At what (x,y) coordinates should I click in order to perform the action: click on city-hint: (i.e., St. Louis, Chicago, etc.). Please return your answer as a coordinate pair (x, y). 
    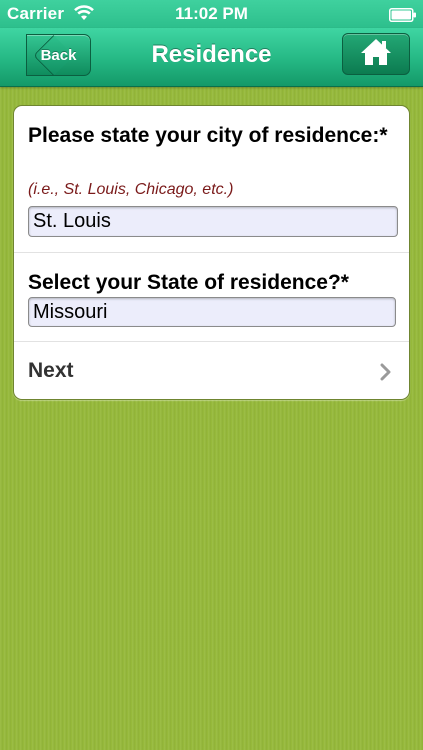
    Looking at the image, I should click on (131, 189).